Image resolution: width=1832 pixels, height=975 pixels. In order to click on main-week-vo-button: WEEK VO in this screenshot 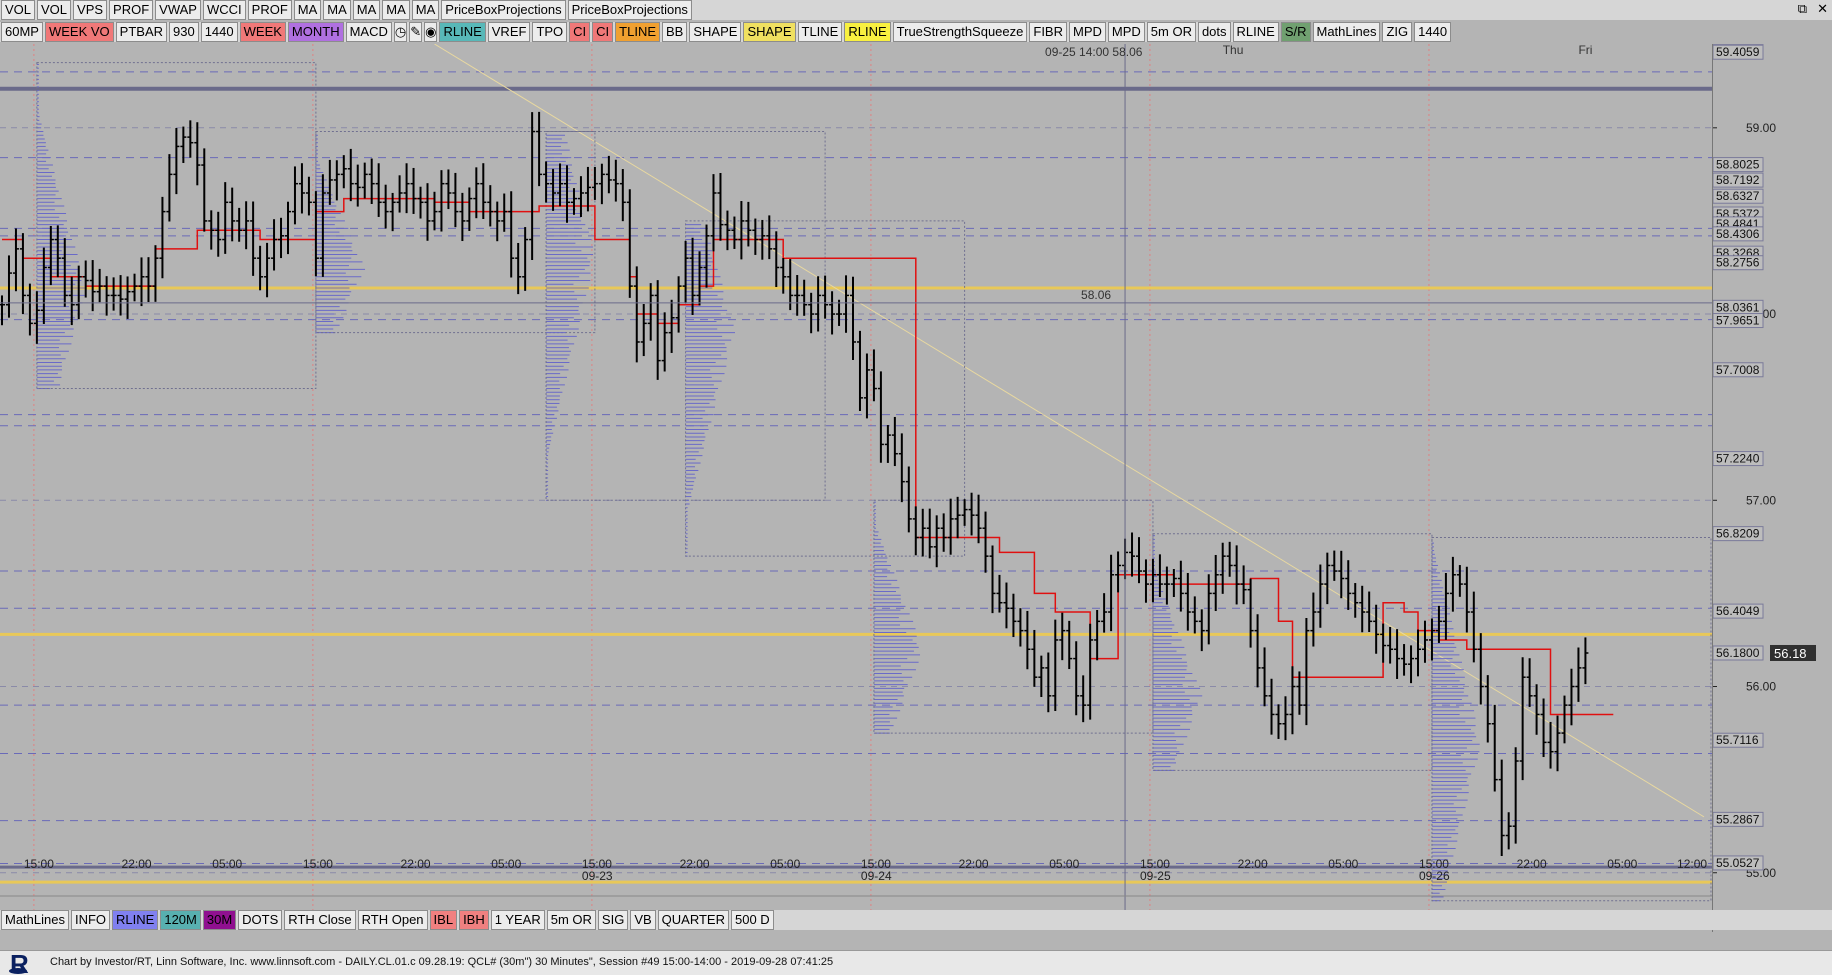, I will do `click(79, 32)`.